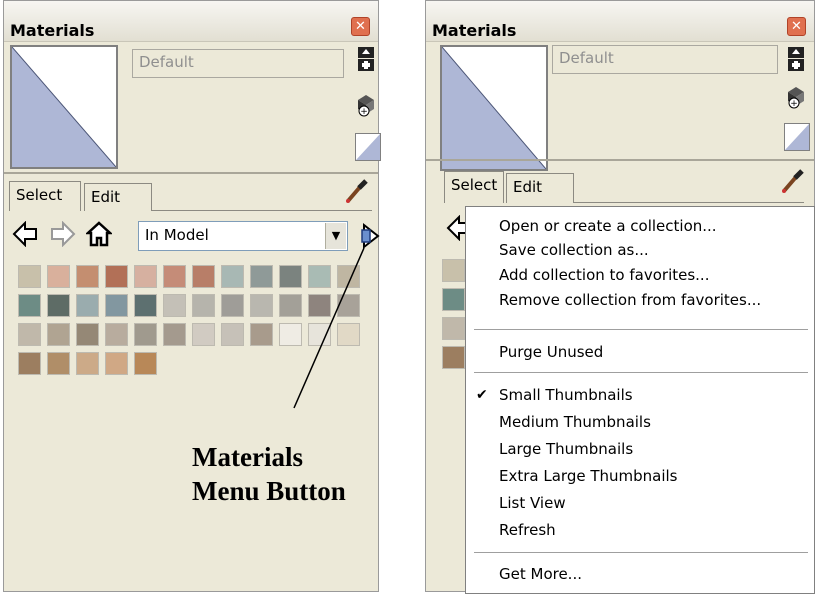 This screenshot has height=595, width=817. I want to click on menu-item-small-thumbnails: Small Thumbnails, so click(566, 395).